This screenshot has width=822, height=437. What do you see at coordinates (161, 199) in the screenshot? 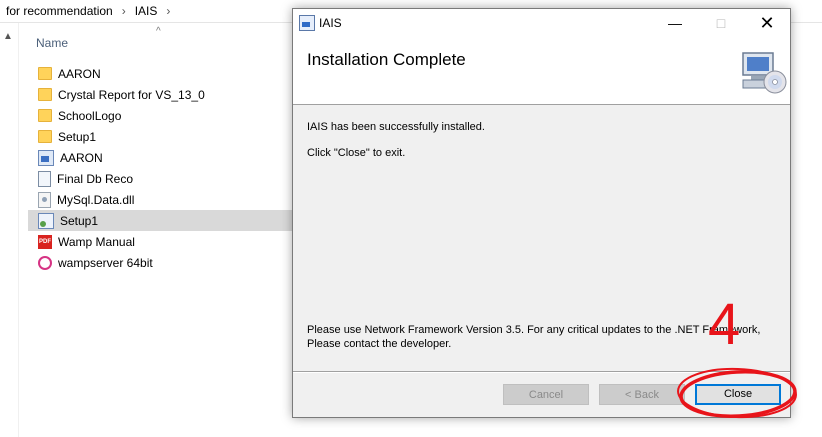
I see `list-item: MySql.Data.dll` at bounding box center [161, 199].